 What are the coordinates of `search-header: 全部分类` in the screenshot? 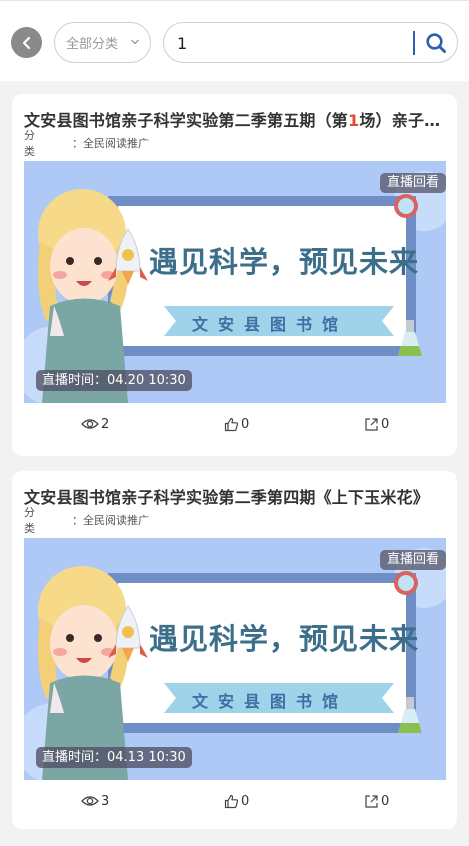 It's located at (234, 41).